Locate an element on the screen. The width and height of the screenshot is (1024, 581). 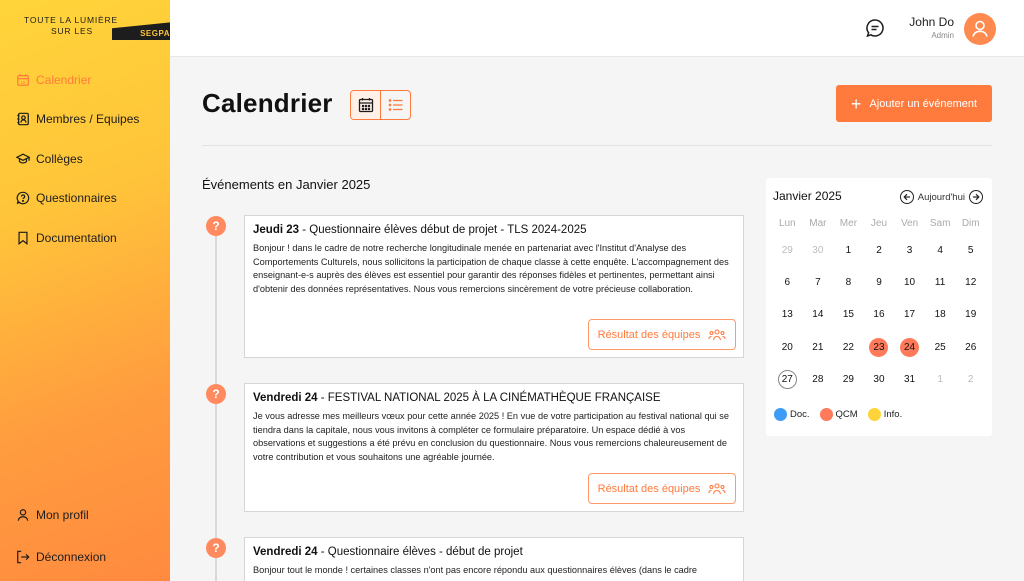
day-number: 30 is located at coordinates (879, 380).